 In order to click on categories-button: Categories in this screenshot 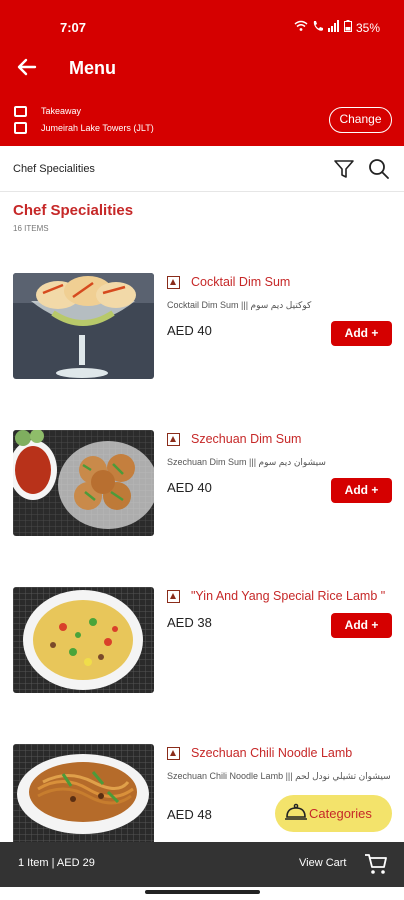, I will do `click(333, 813)`.